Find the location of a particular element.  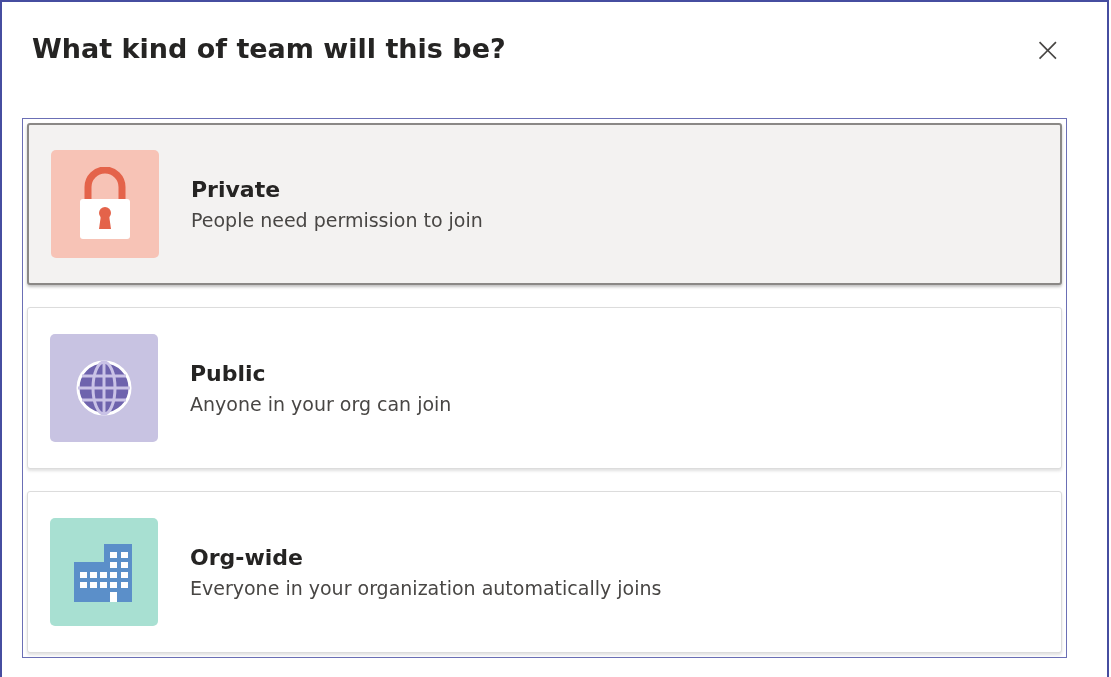

close-button: × is located at coordinates (1047, 49).